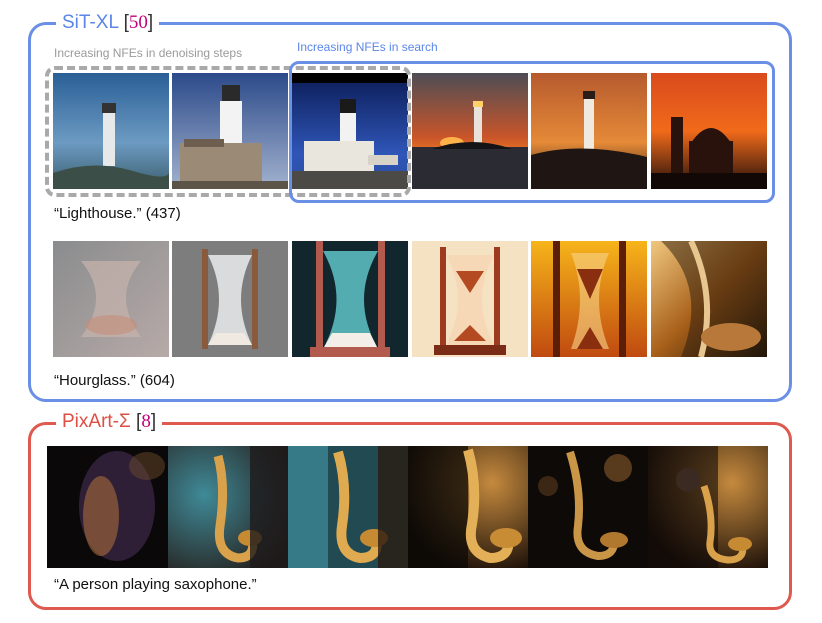 The image size is (822, 623). What do you see at coordinates (96, 421) in the screenshot?
I see `pixart-sigma-name: PixArt-Σ` at bounding box center [96, 421].